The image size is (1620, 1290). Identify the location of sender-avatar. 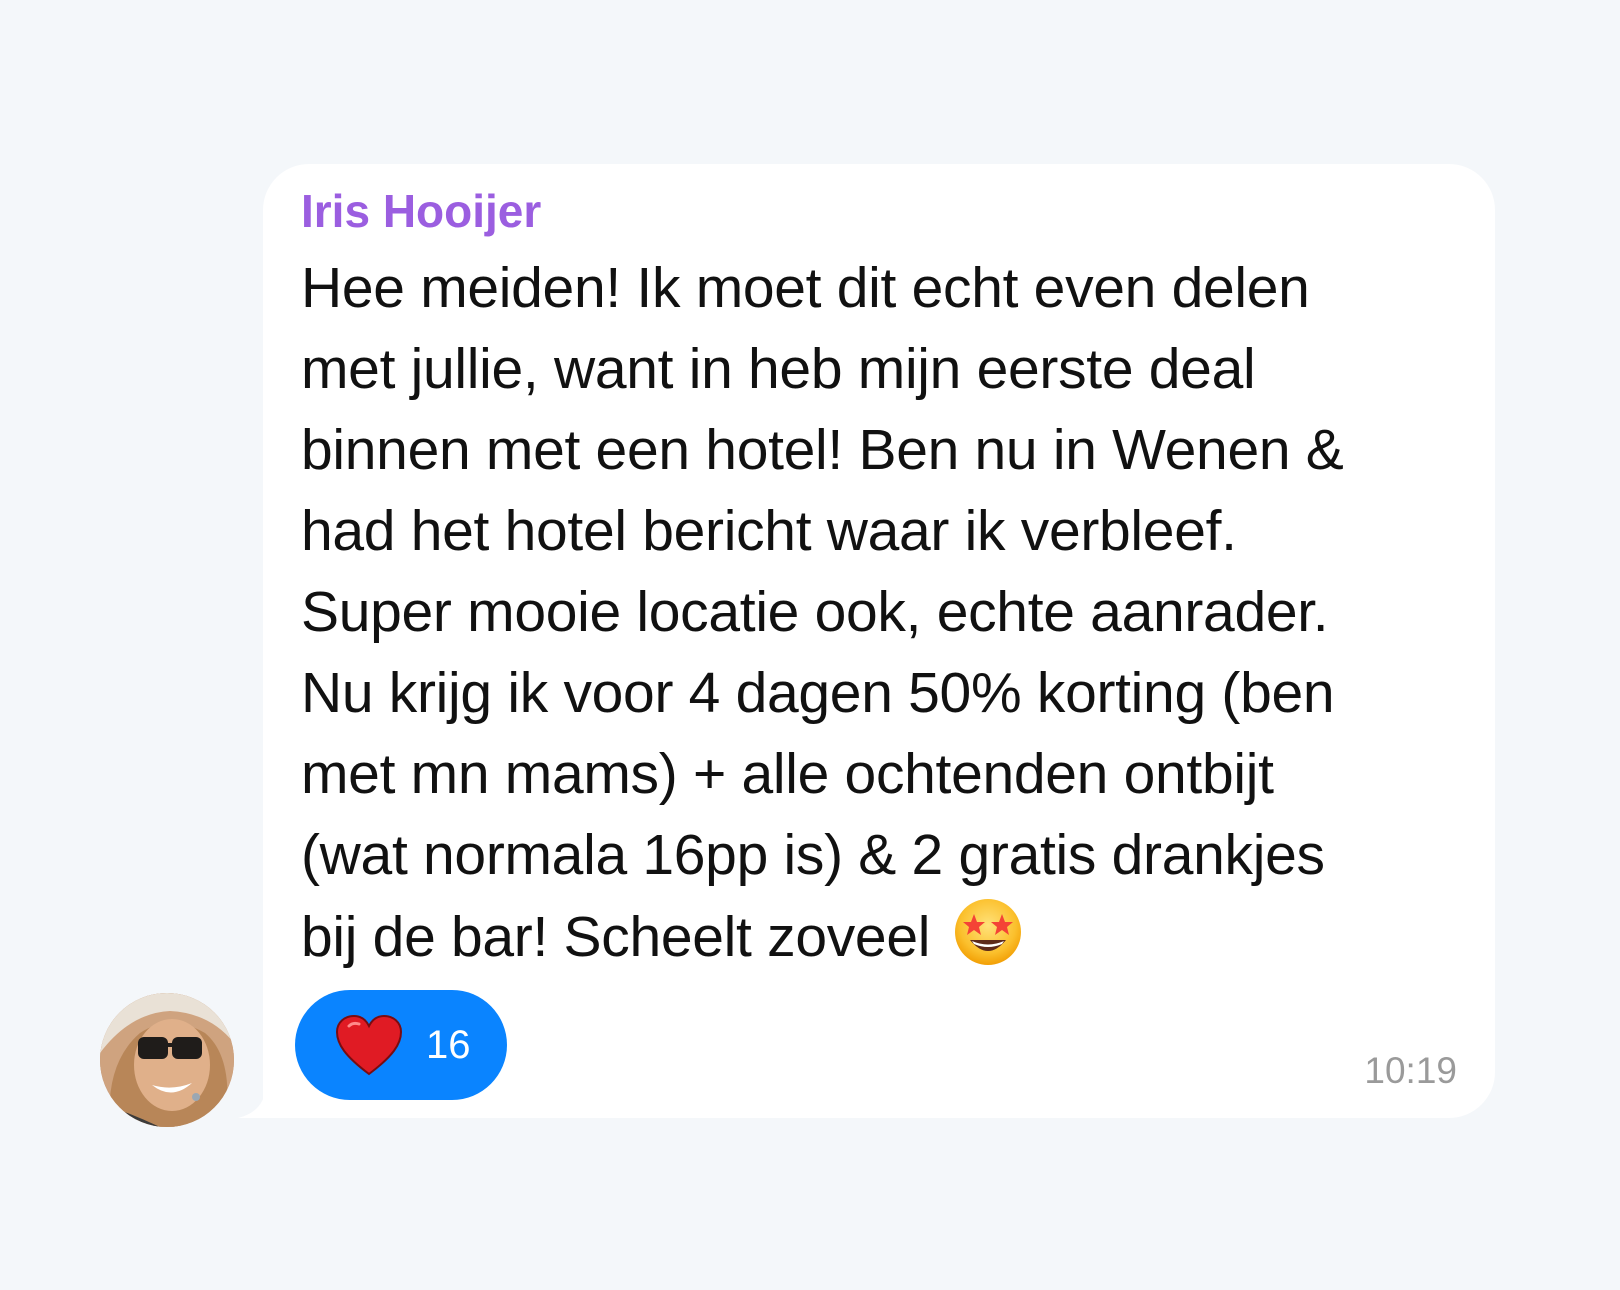
(167, 1060).